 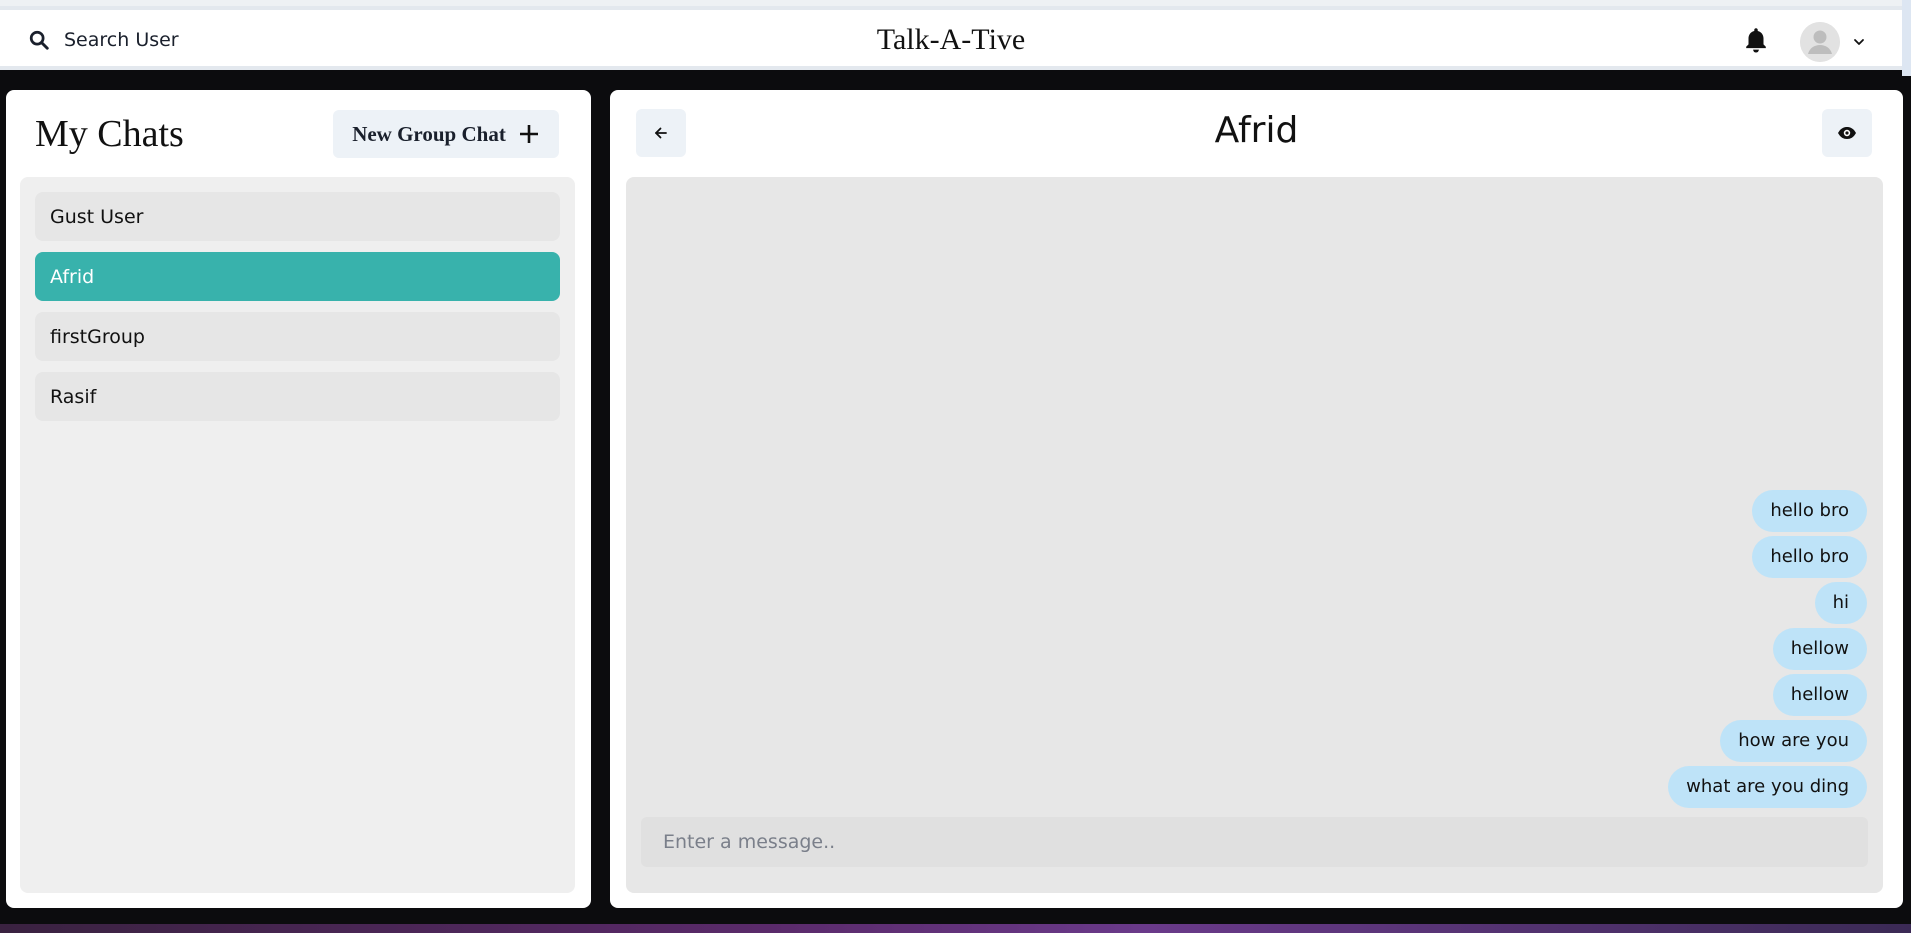 What do you see at coordinates (1906, 38) in the screenshot?
I see `window-right-edge` at bounding box center [1906, 38].